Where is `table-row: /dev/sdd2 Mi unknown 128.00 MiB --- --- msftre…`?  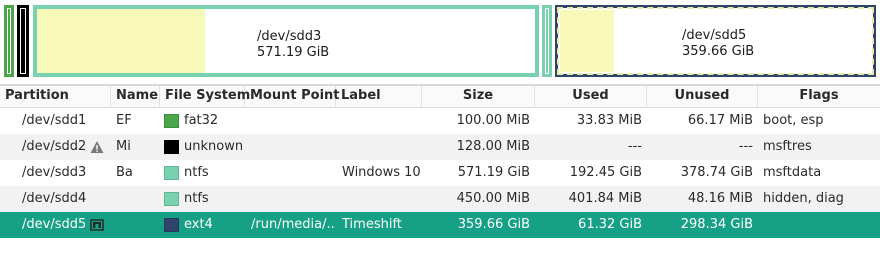
table-row: /dev/sdd2 Mi unknown 128.00 MiB --- --- msftre… is located at coordinates (440, 147).